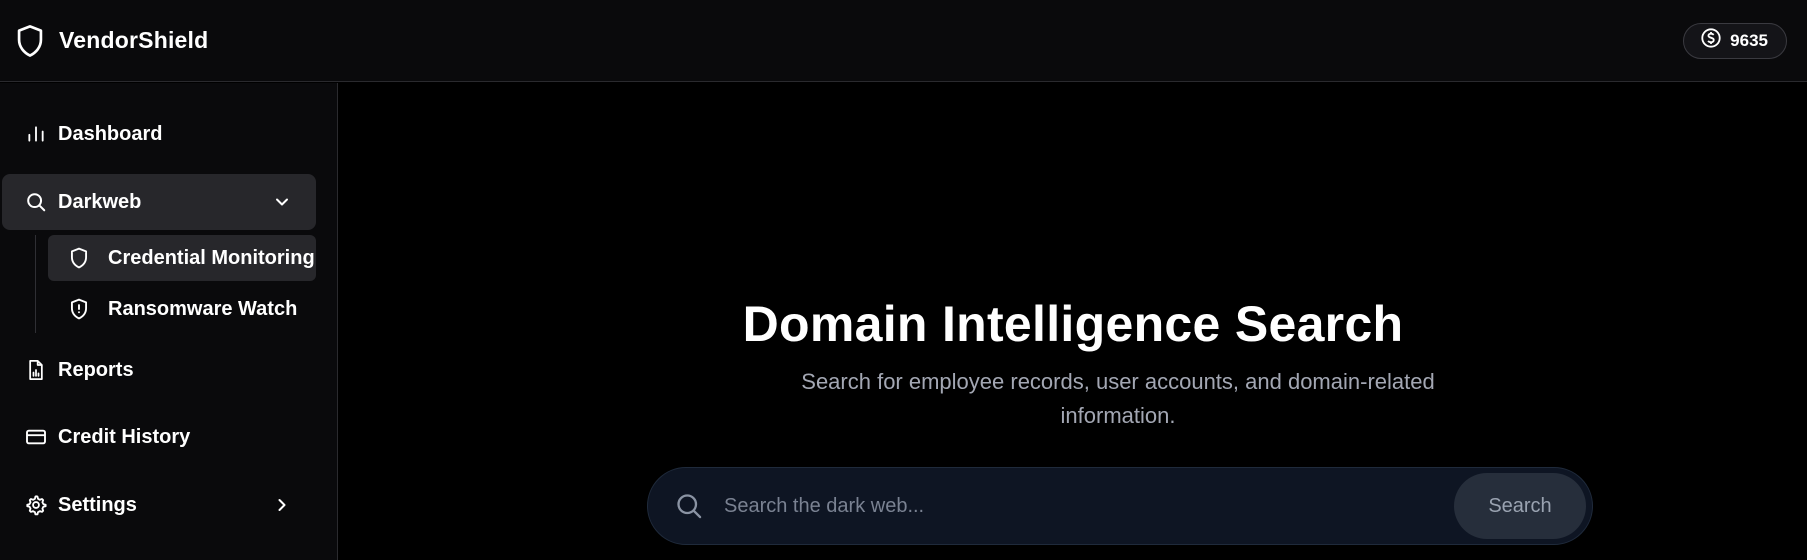 The width and height of the screenshot is (1807, 560). Describe the element at coordinates (1749, 40) in the screenshot. I see `credits-count: 9635` at that location.